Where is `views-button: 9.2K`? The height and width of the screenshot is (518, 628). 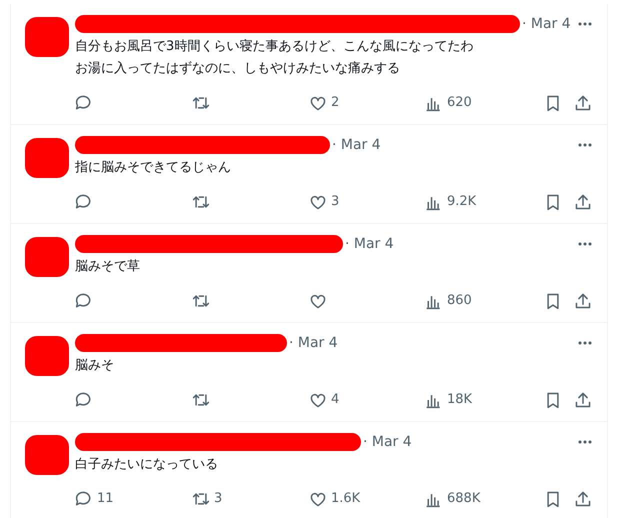
views-button: 9.2K is located at coordinates (484, 202).